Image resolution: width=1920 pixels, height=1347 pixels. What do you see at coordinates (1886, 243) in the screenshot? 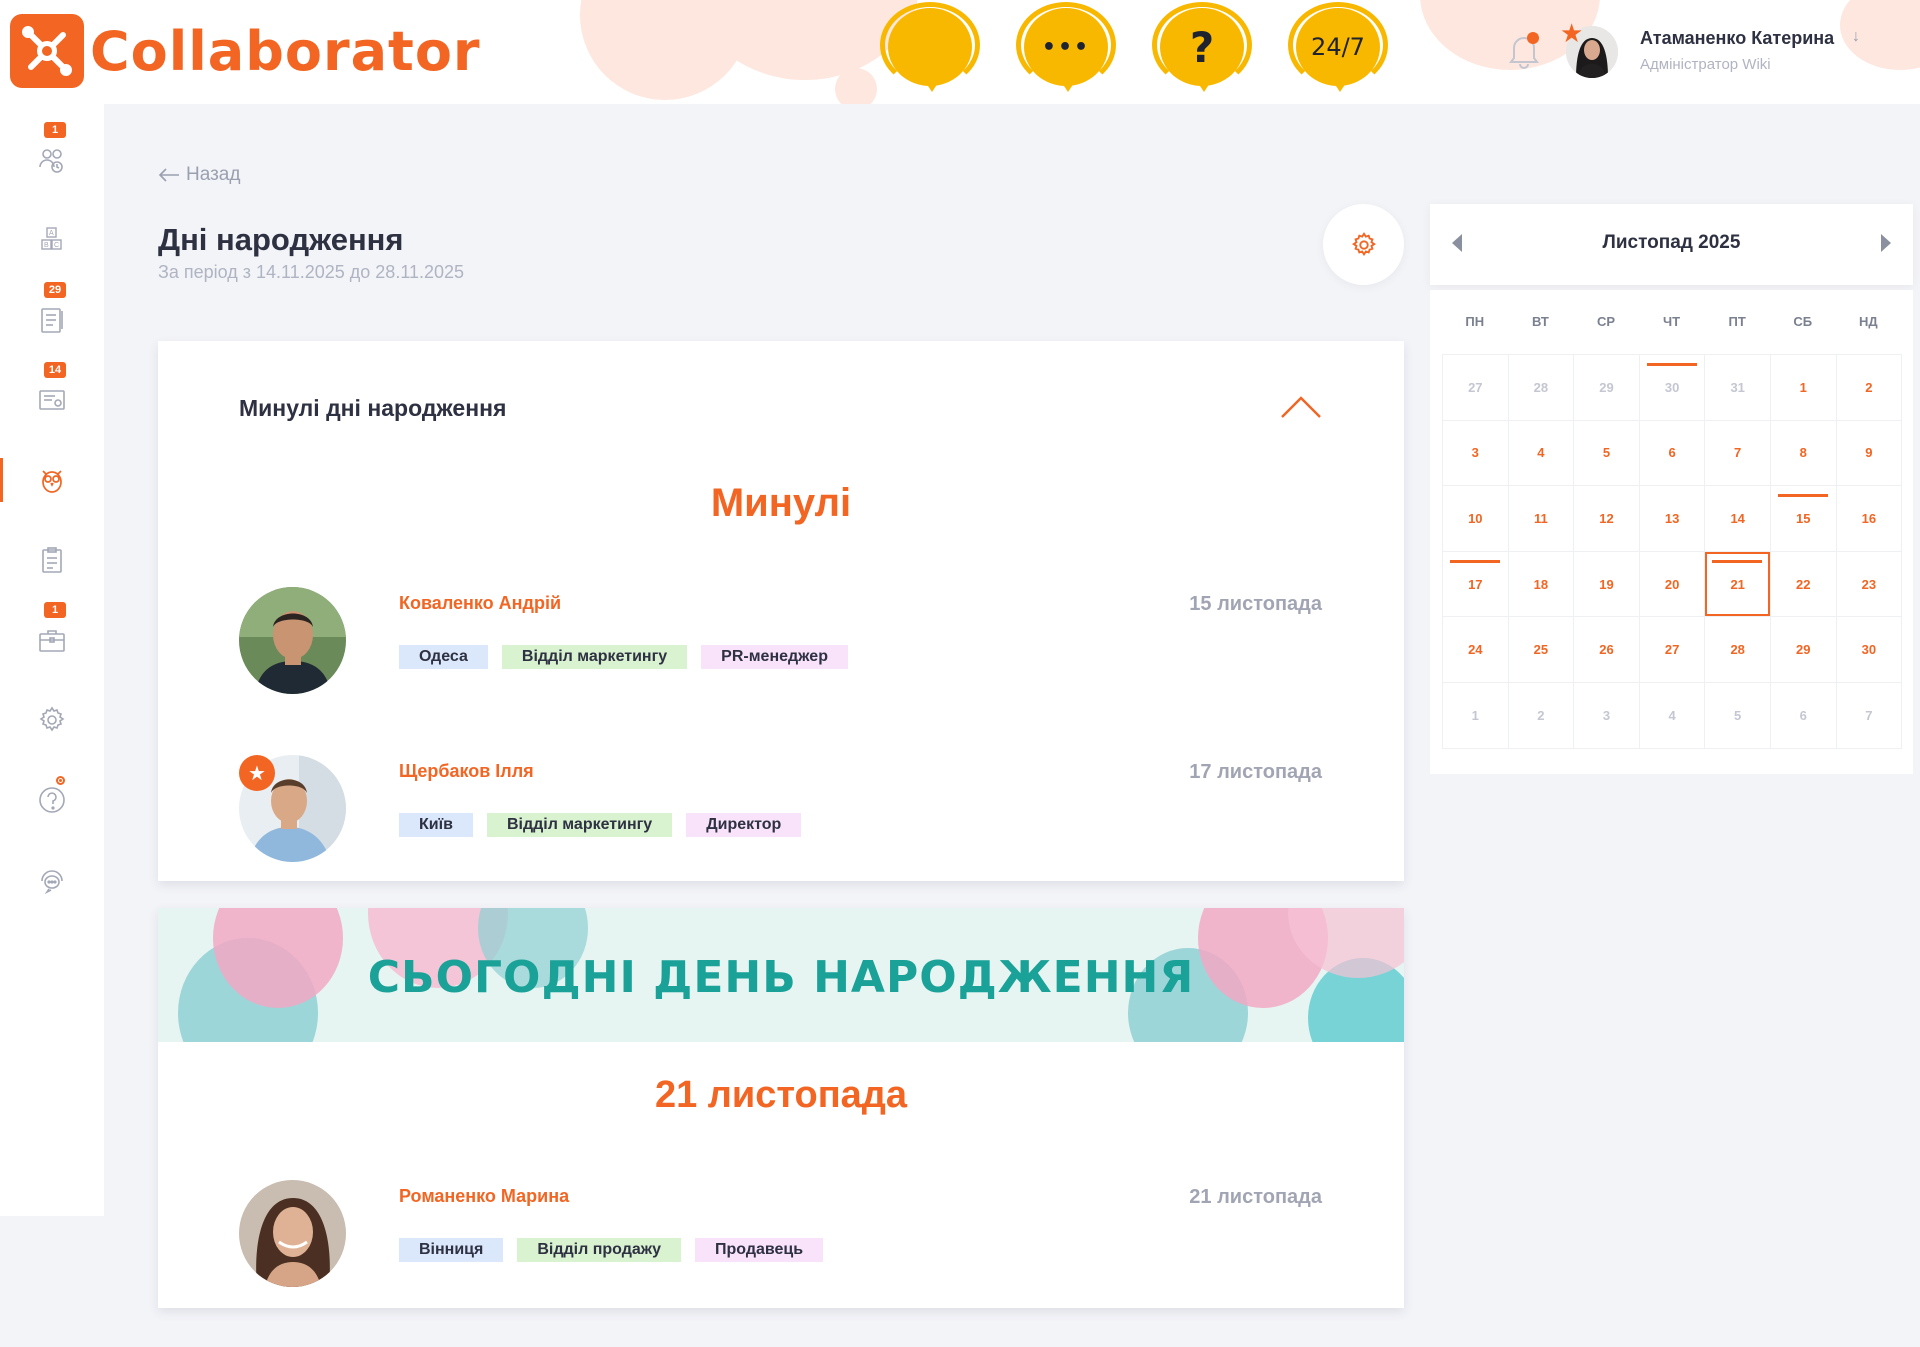
I see `next-month-icon` at bounding box center [1886, 243].